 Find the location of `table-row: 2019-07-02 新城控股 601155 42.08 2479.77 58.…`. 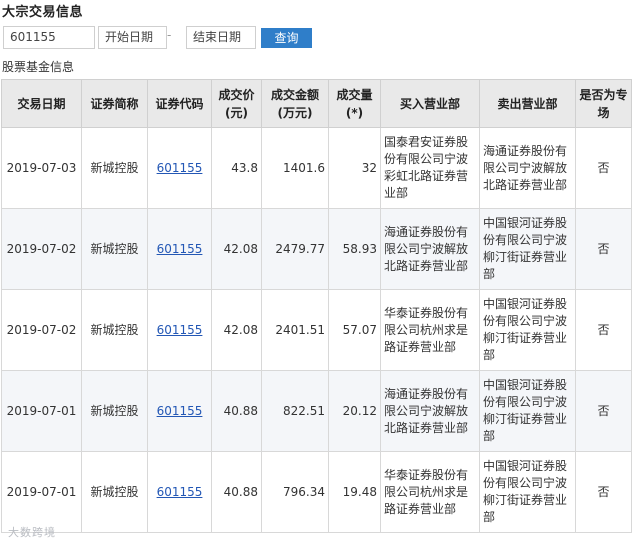

table-row: 2019-07-02 新城控股 601155 42.08 2479.77 58.… is located at coordinates (316, 249).